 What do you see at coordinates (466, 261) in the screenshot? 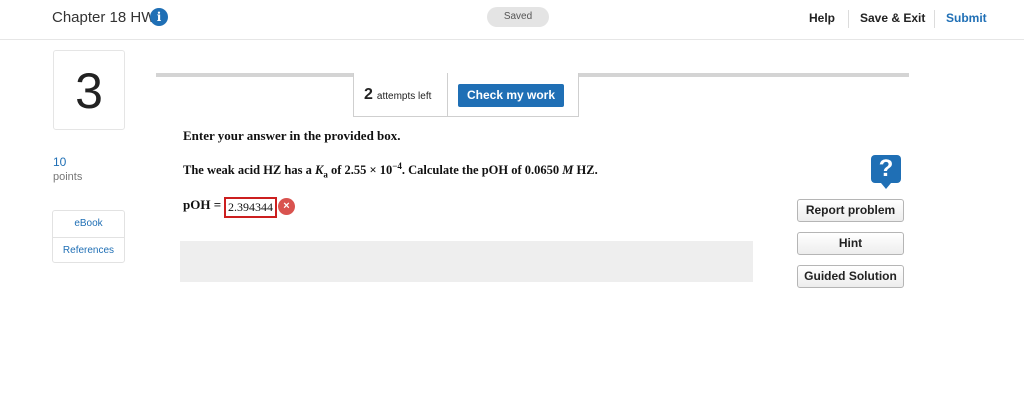
I see `feedback-panel` at bounding box center [466, 261].